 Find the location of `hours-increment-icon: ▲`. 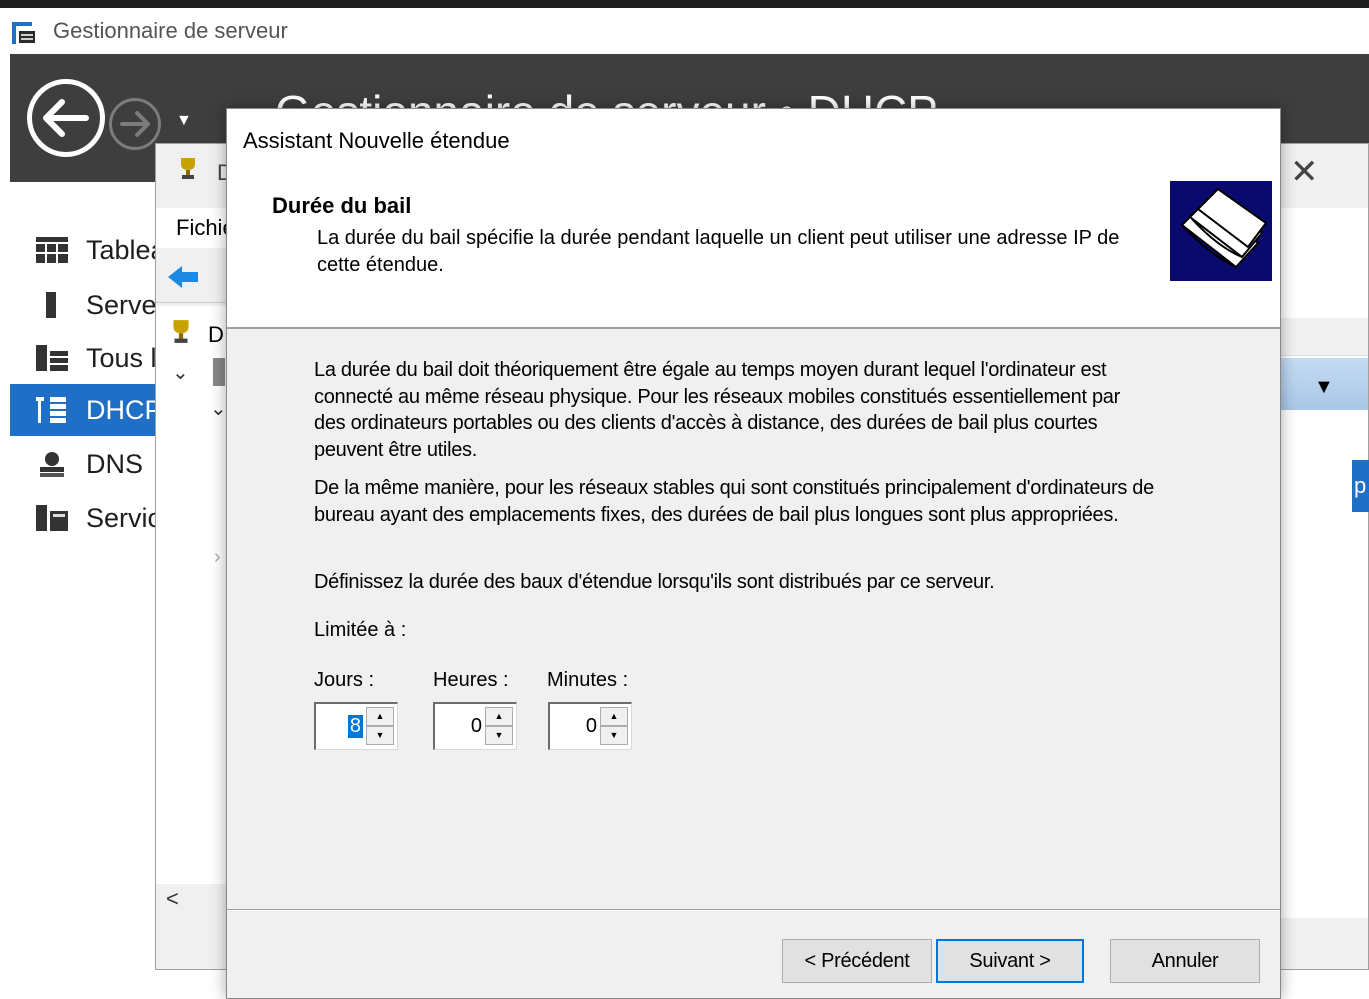

hours-increment-icon: ▲ is located at coordinates (499, 716).